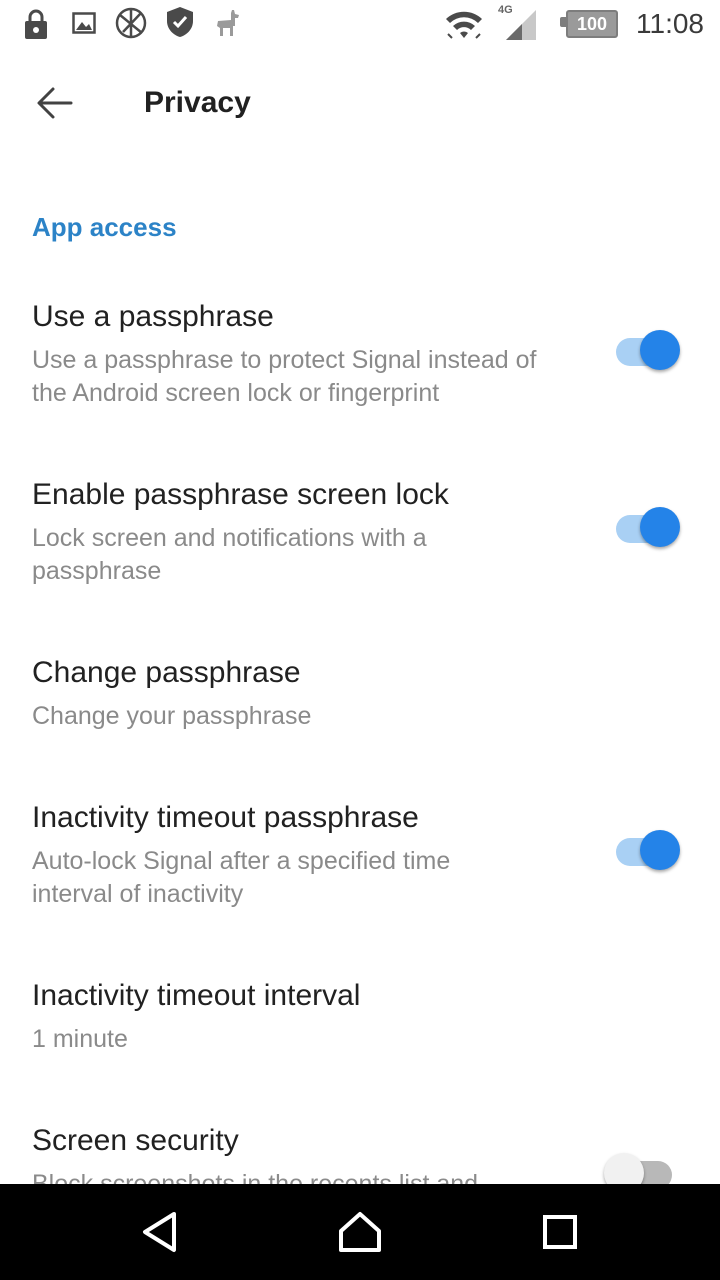 This screenshot has width=720, height=1280. I want to click on wifi-icon, so click(464, 27).